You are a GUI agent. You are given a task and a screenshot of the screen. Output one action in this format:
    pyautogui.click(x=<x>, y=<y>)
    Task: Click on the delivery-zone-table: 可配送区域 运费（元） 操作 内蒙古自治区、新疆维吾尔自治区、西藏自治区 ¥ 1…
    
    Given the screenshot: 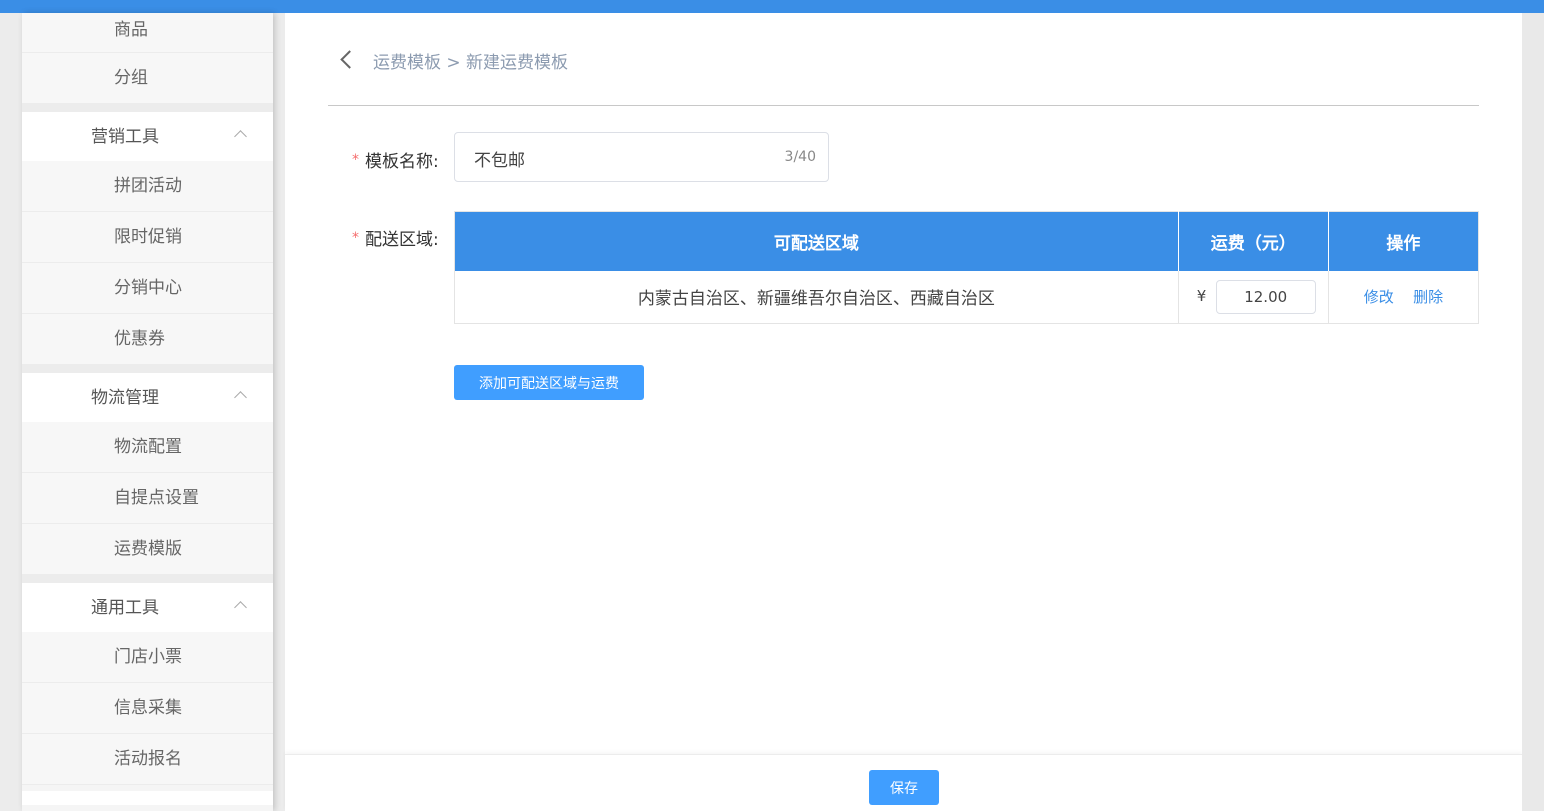 What is the action you would take?
    pyautogui.click(x=967, y=267)
    